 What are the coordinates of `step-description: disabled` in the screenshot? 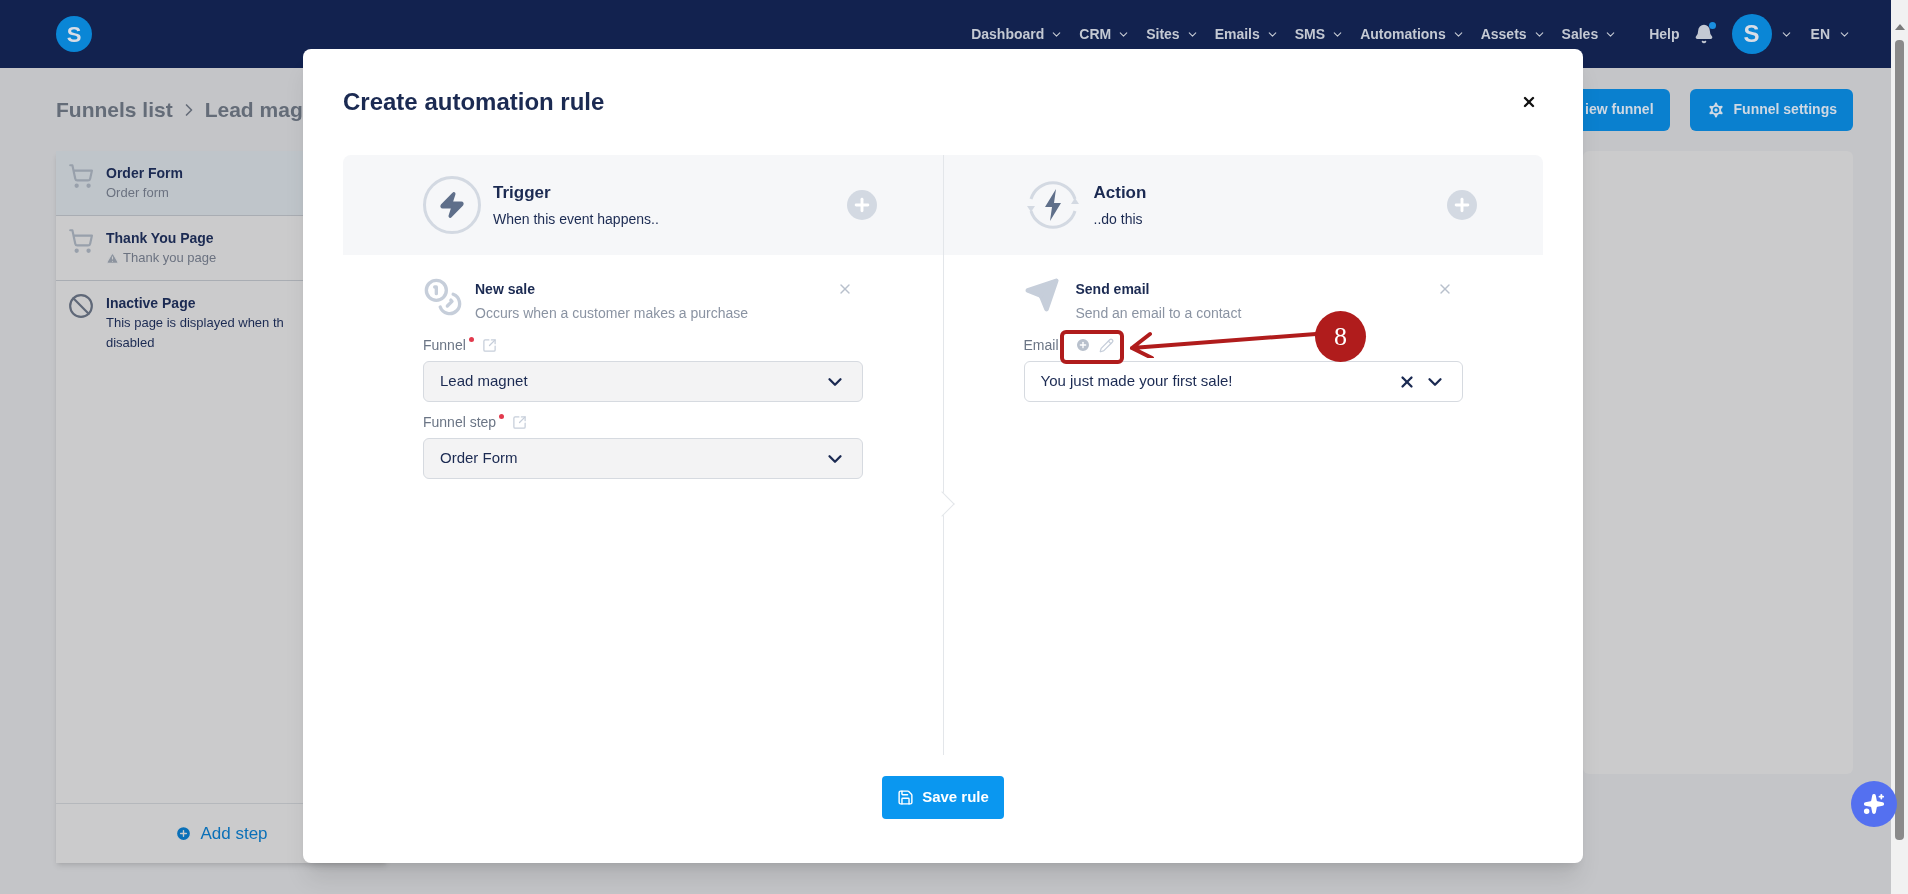 It's located at (130, 343).